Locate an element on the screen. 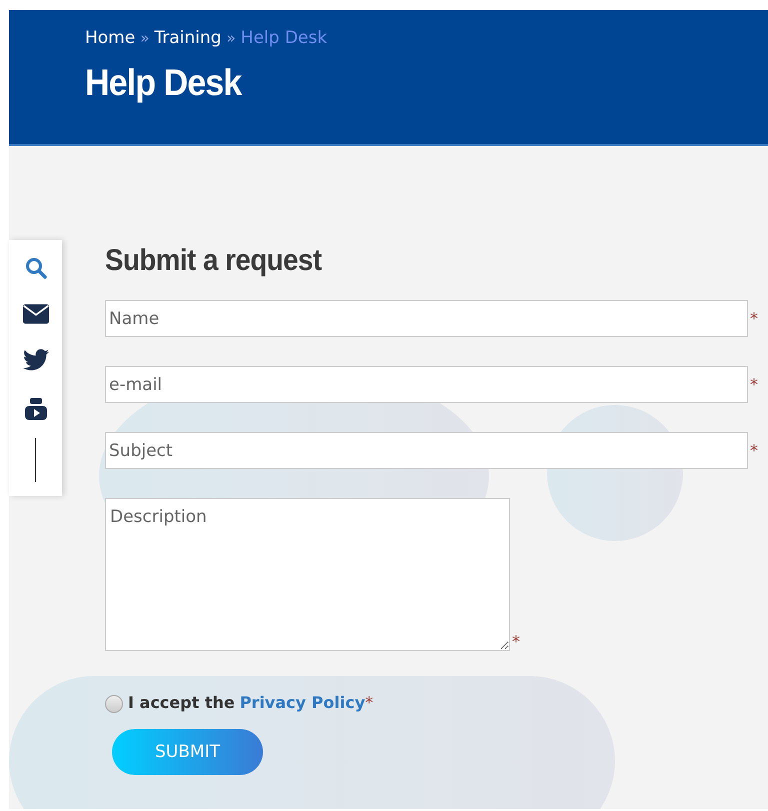  form-title: Submit a request is located at coordinates (214, 261).